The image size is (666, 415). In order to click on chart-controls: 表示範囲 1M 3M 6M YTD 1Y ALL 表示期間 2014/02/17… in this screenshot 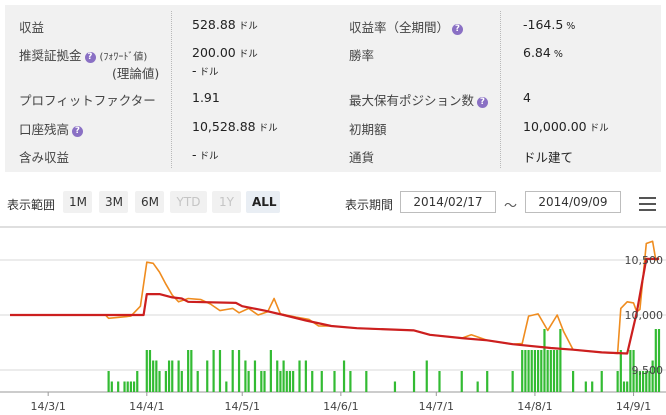, I will do `click(333, 203)`.